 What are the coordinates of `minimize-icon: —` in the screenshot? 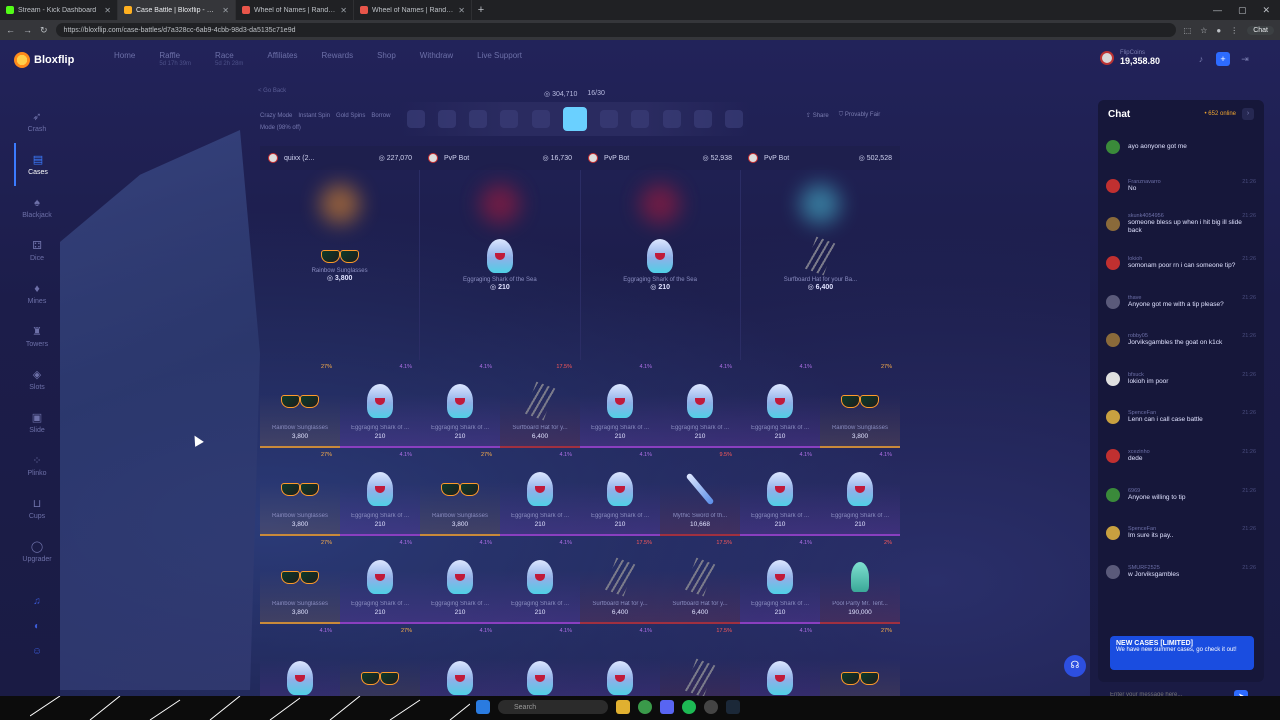 It's located at (1217, 10).